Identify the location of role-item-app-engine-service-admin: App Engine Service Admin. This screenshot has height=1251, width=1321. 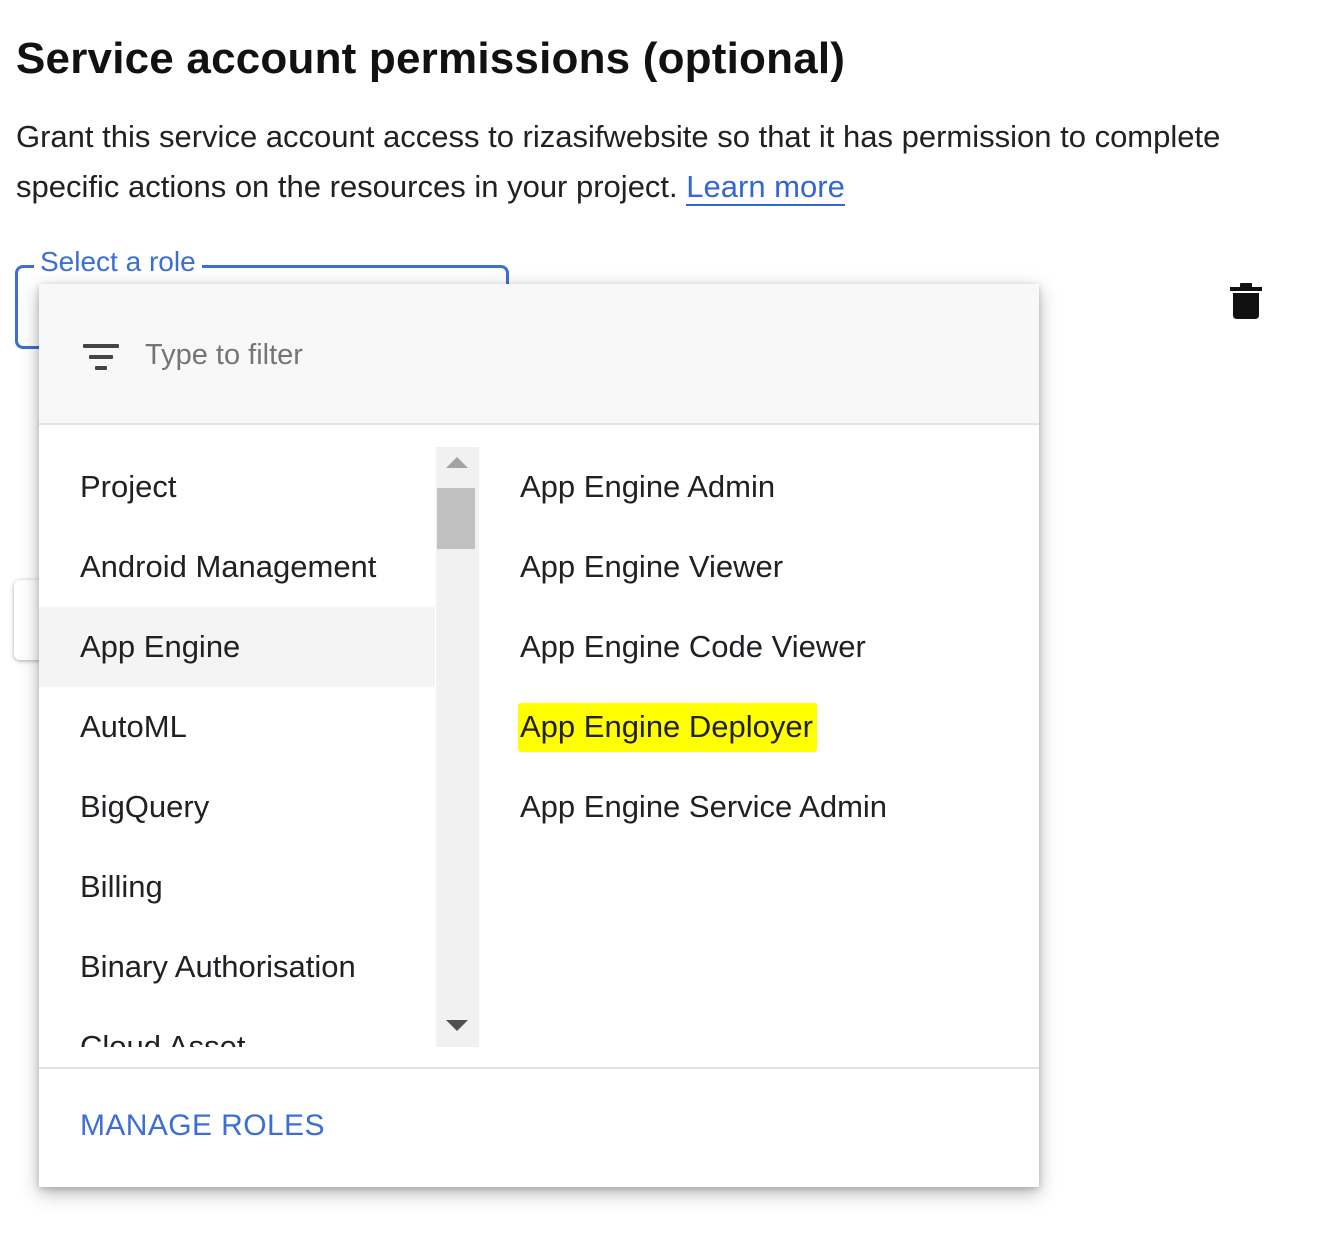
(770, 807).